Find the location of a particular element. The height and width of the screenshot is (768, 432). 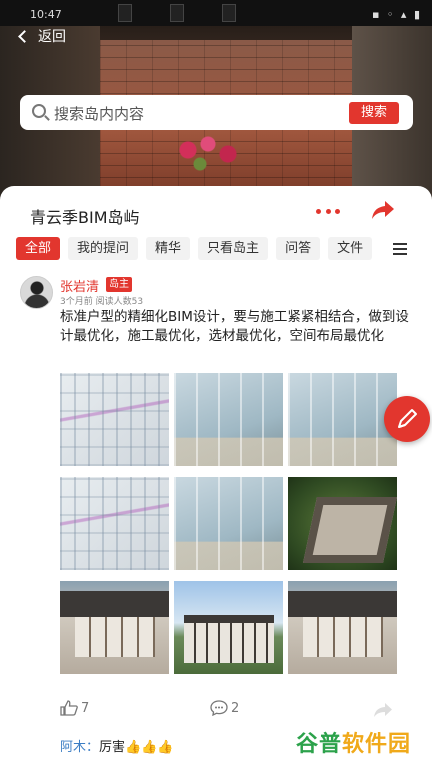

tab-qa: 问答 is located at coordinates (298, 248).